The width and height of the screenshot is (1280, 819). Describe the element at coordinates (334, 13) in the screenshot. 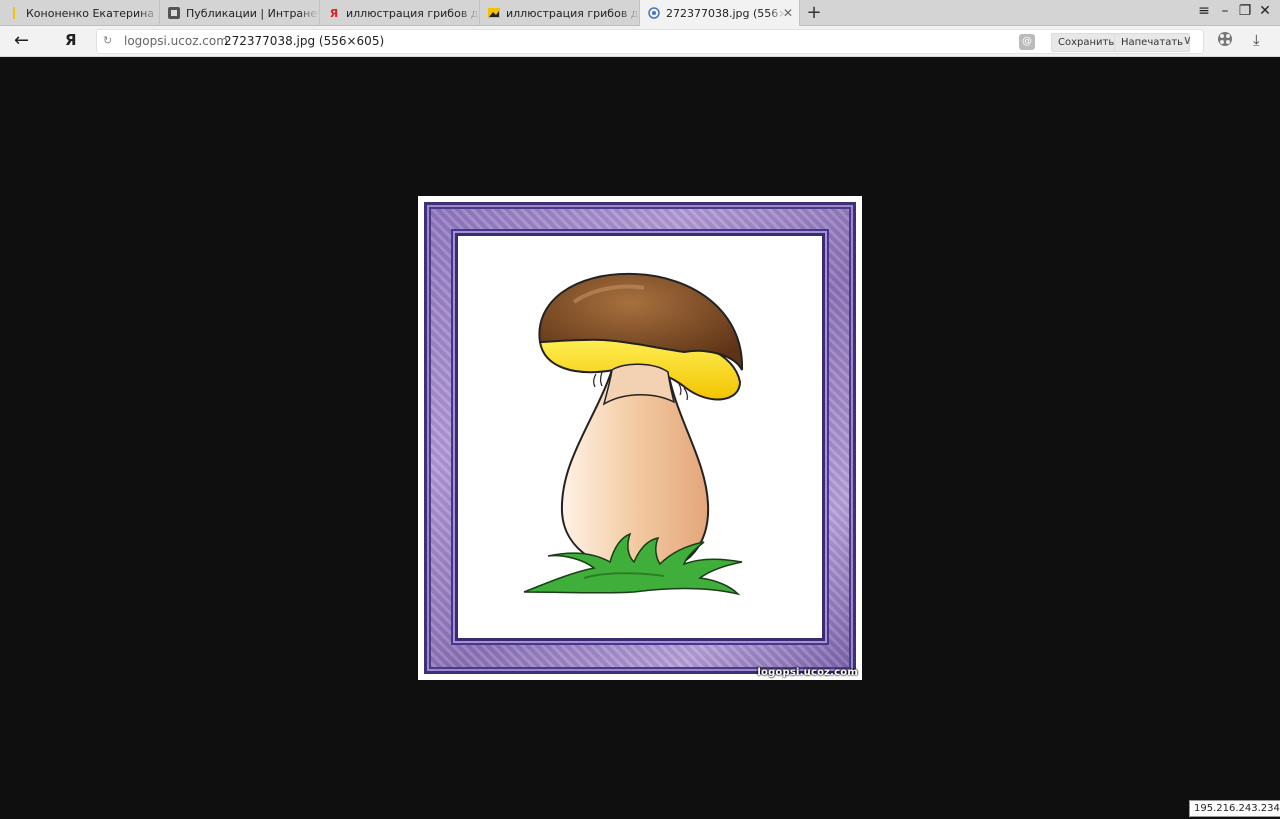

I see `yandex-icon: Я` at that location.